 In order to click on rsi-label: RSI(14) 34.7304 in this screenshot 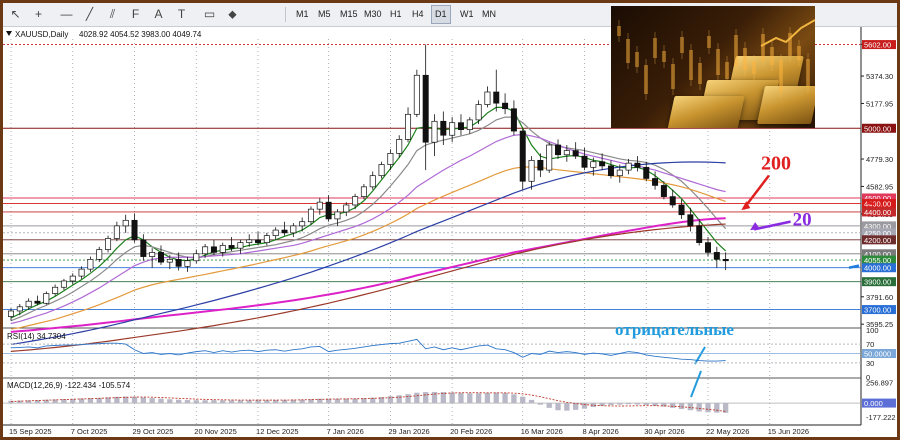, I will do `click(36, 336)`.